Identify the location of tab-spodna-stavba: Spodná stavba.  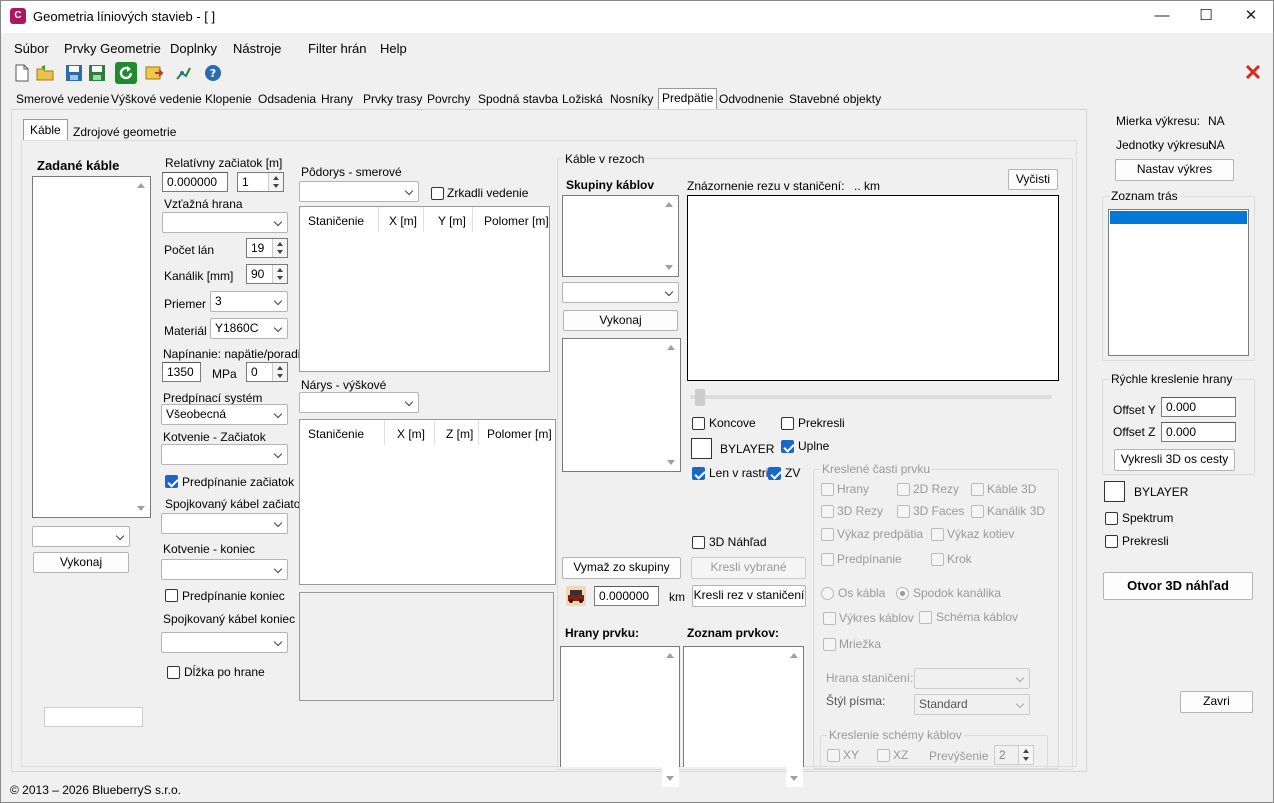
(518, 100).